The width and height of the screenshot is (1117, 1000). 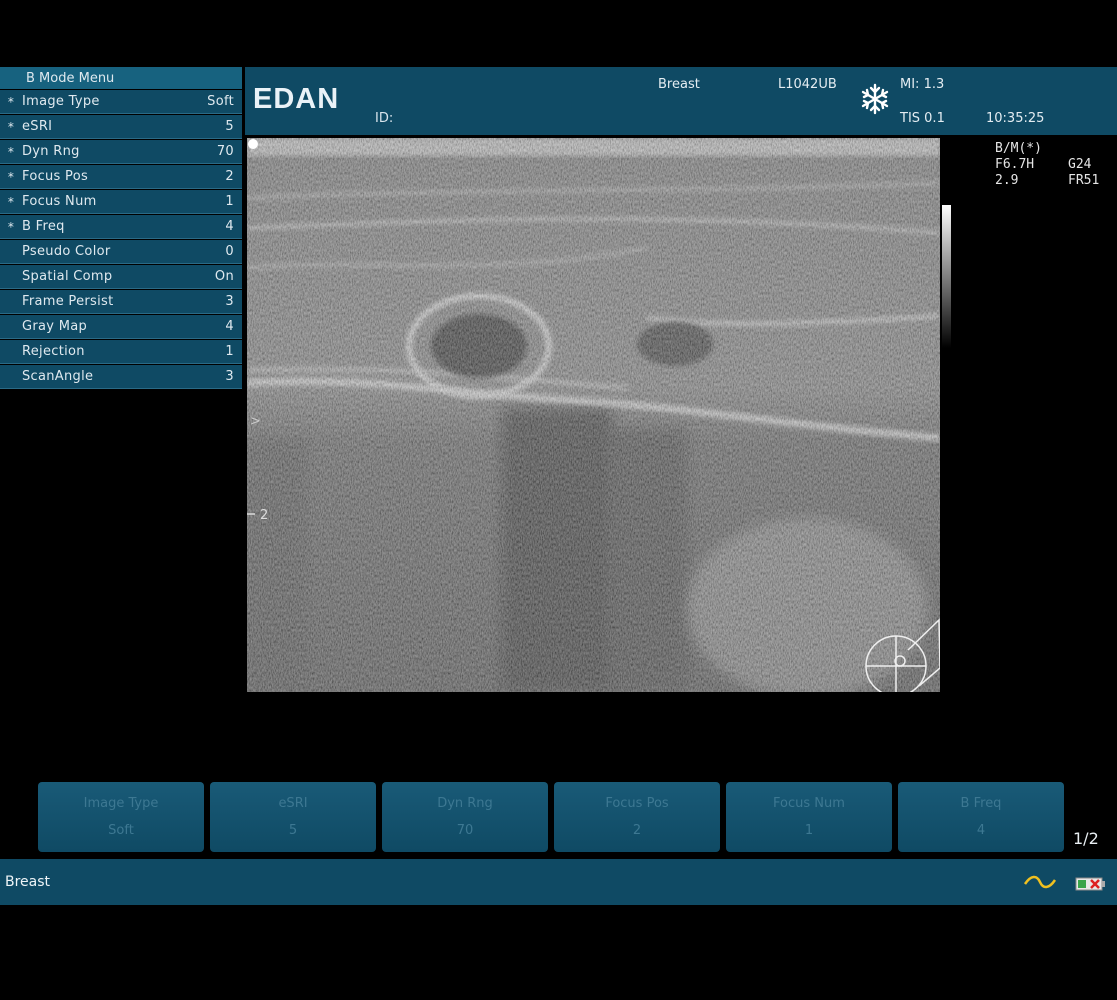 I want to click on menu-item-label: Gray Map, so click(x=55, y=326).